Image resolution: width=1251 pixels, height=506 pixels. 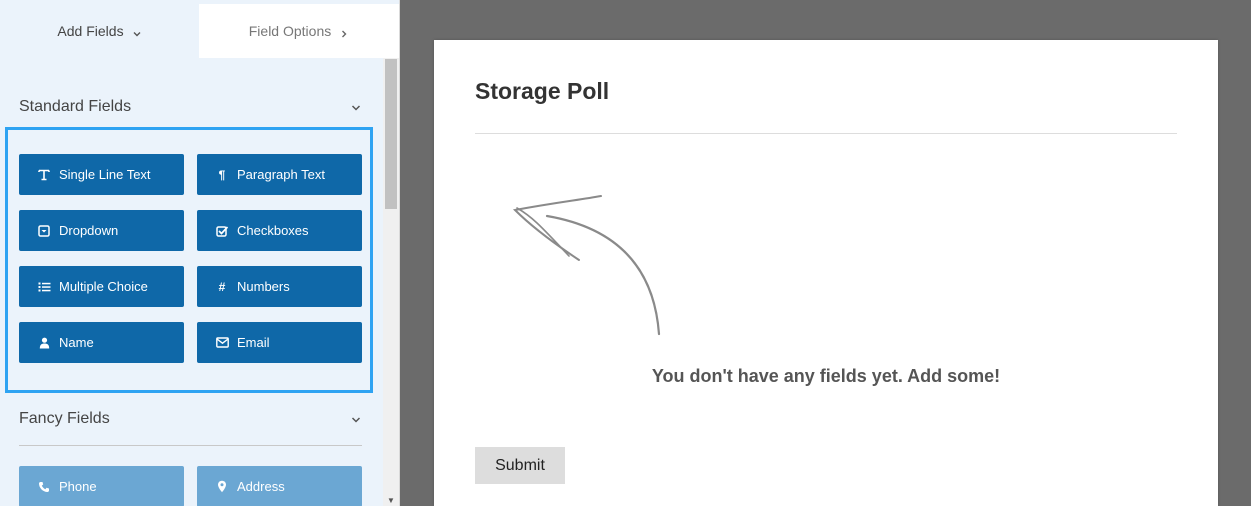 What do you see at coordinates (222, 174) in the screenshot?
I see `paragraph-icon: ¶` at bounding box center [222, 174].